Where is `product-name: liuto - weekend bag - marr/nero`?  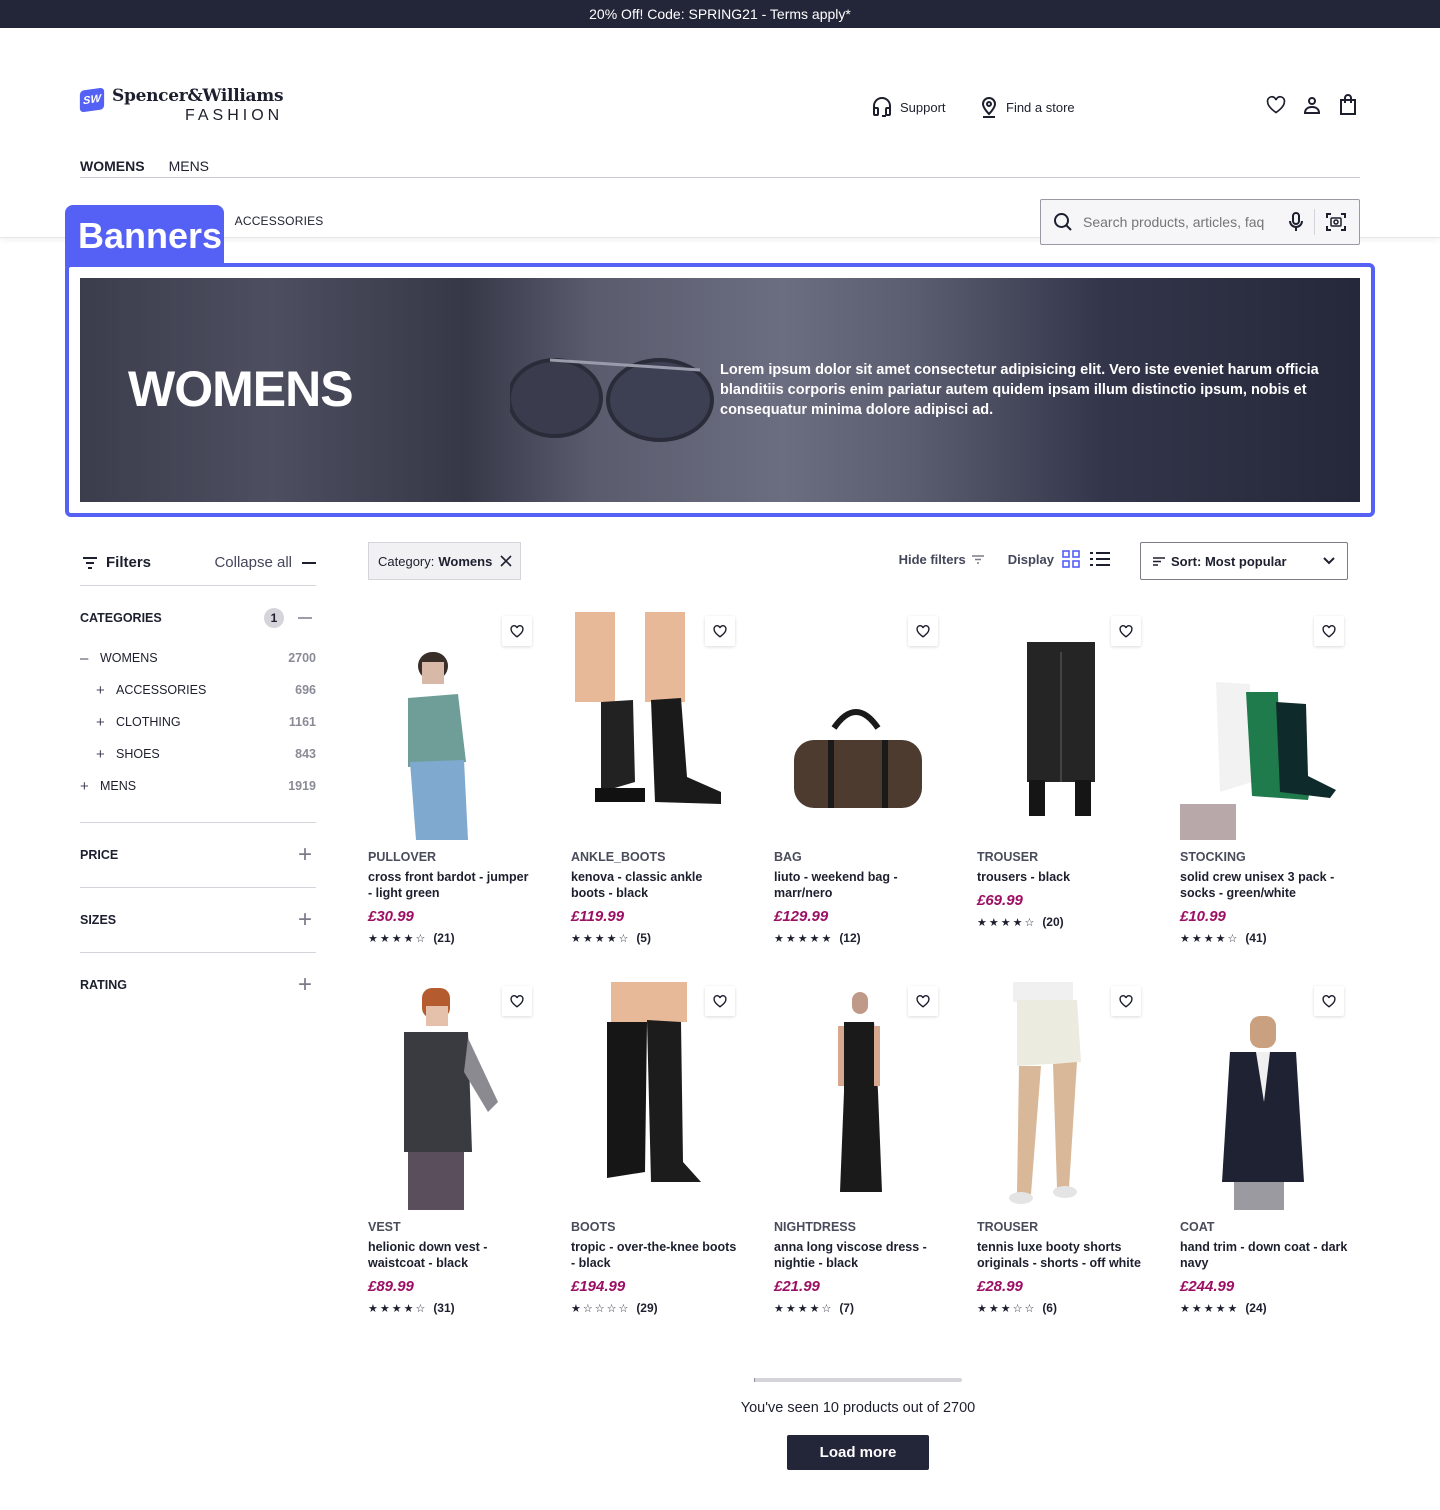 product-name: liuto - weekend bag - marr/nero is located at coordinates (858, 885).